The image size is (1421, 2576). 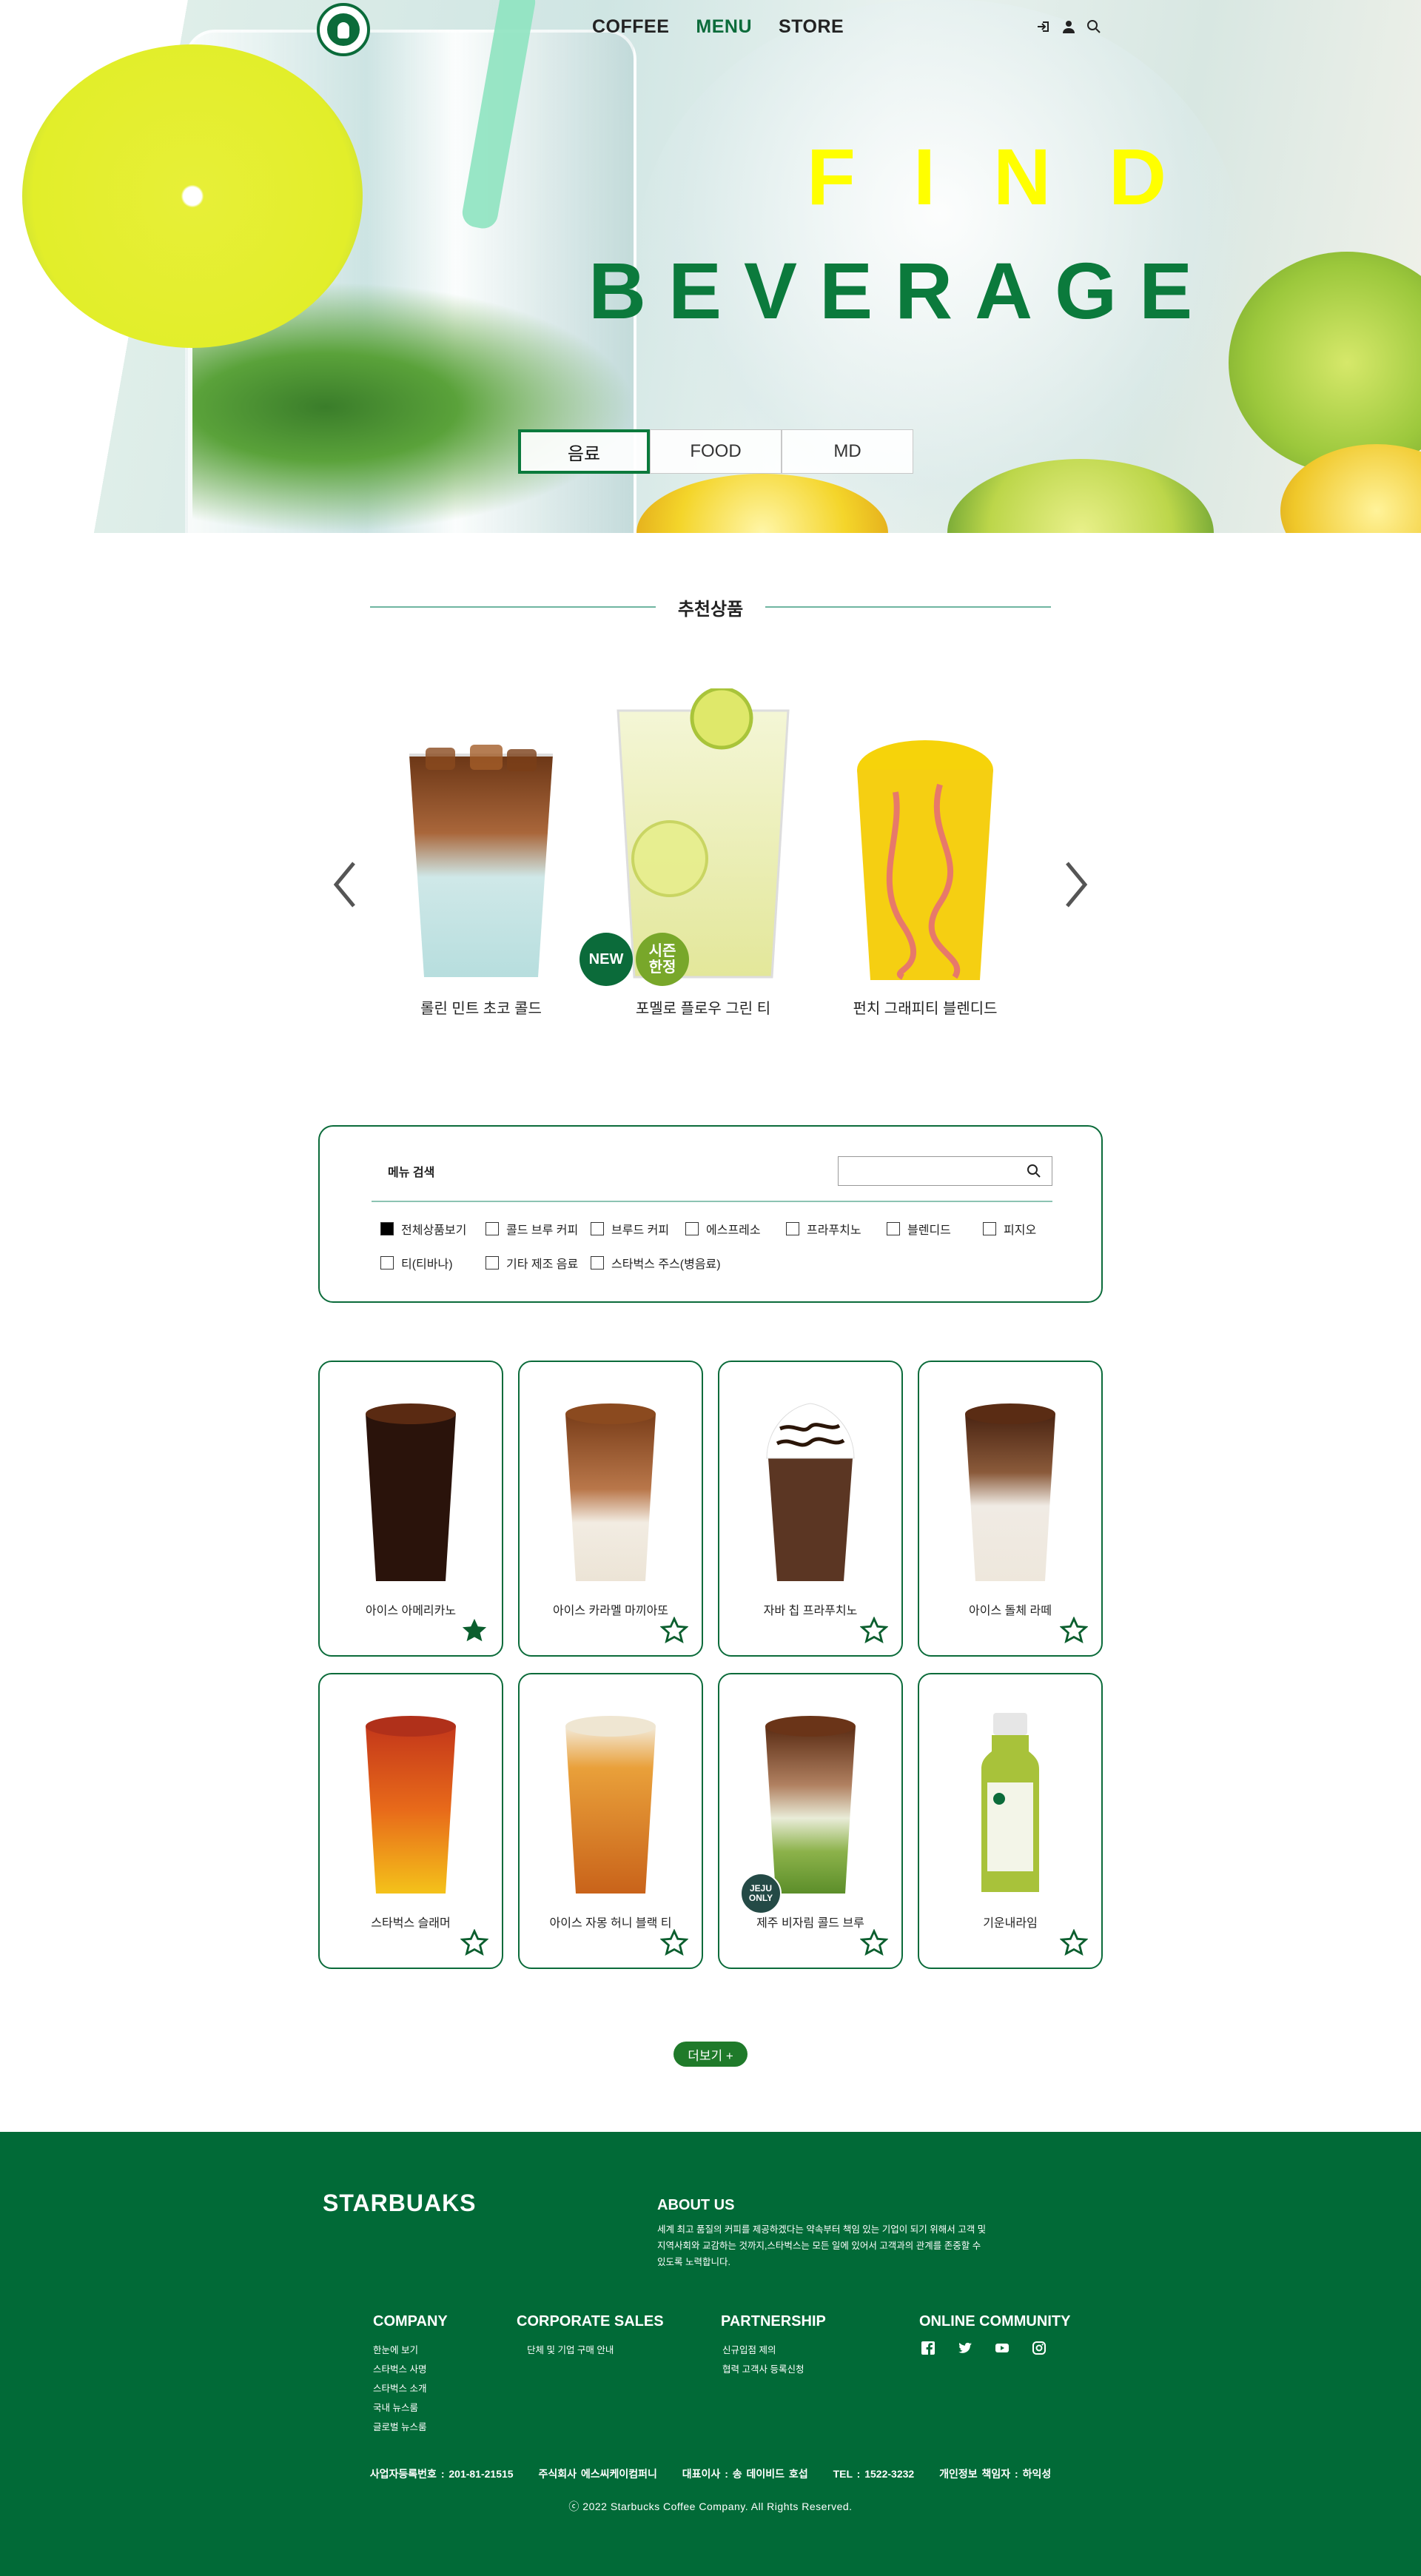 I want to click on footer-link: 단체 및 기업 구매 안내, so click(x=595, y=2350).